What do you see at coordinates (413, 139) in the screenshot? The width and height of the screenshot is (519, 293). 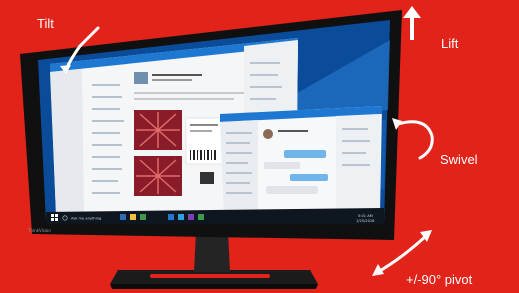 I see `curved-arrow-icon` at bounding box center [413, 139].